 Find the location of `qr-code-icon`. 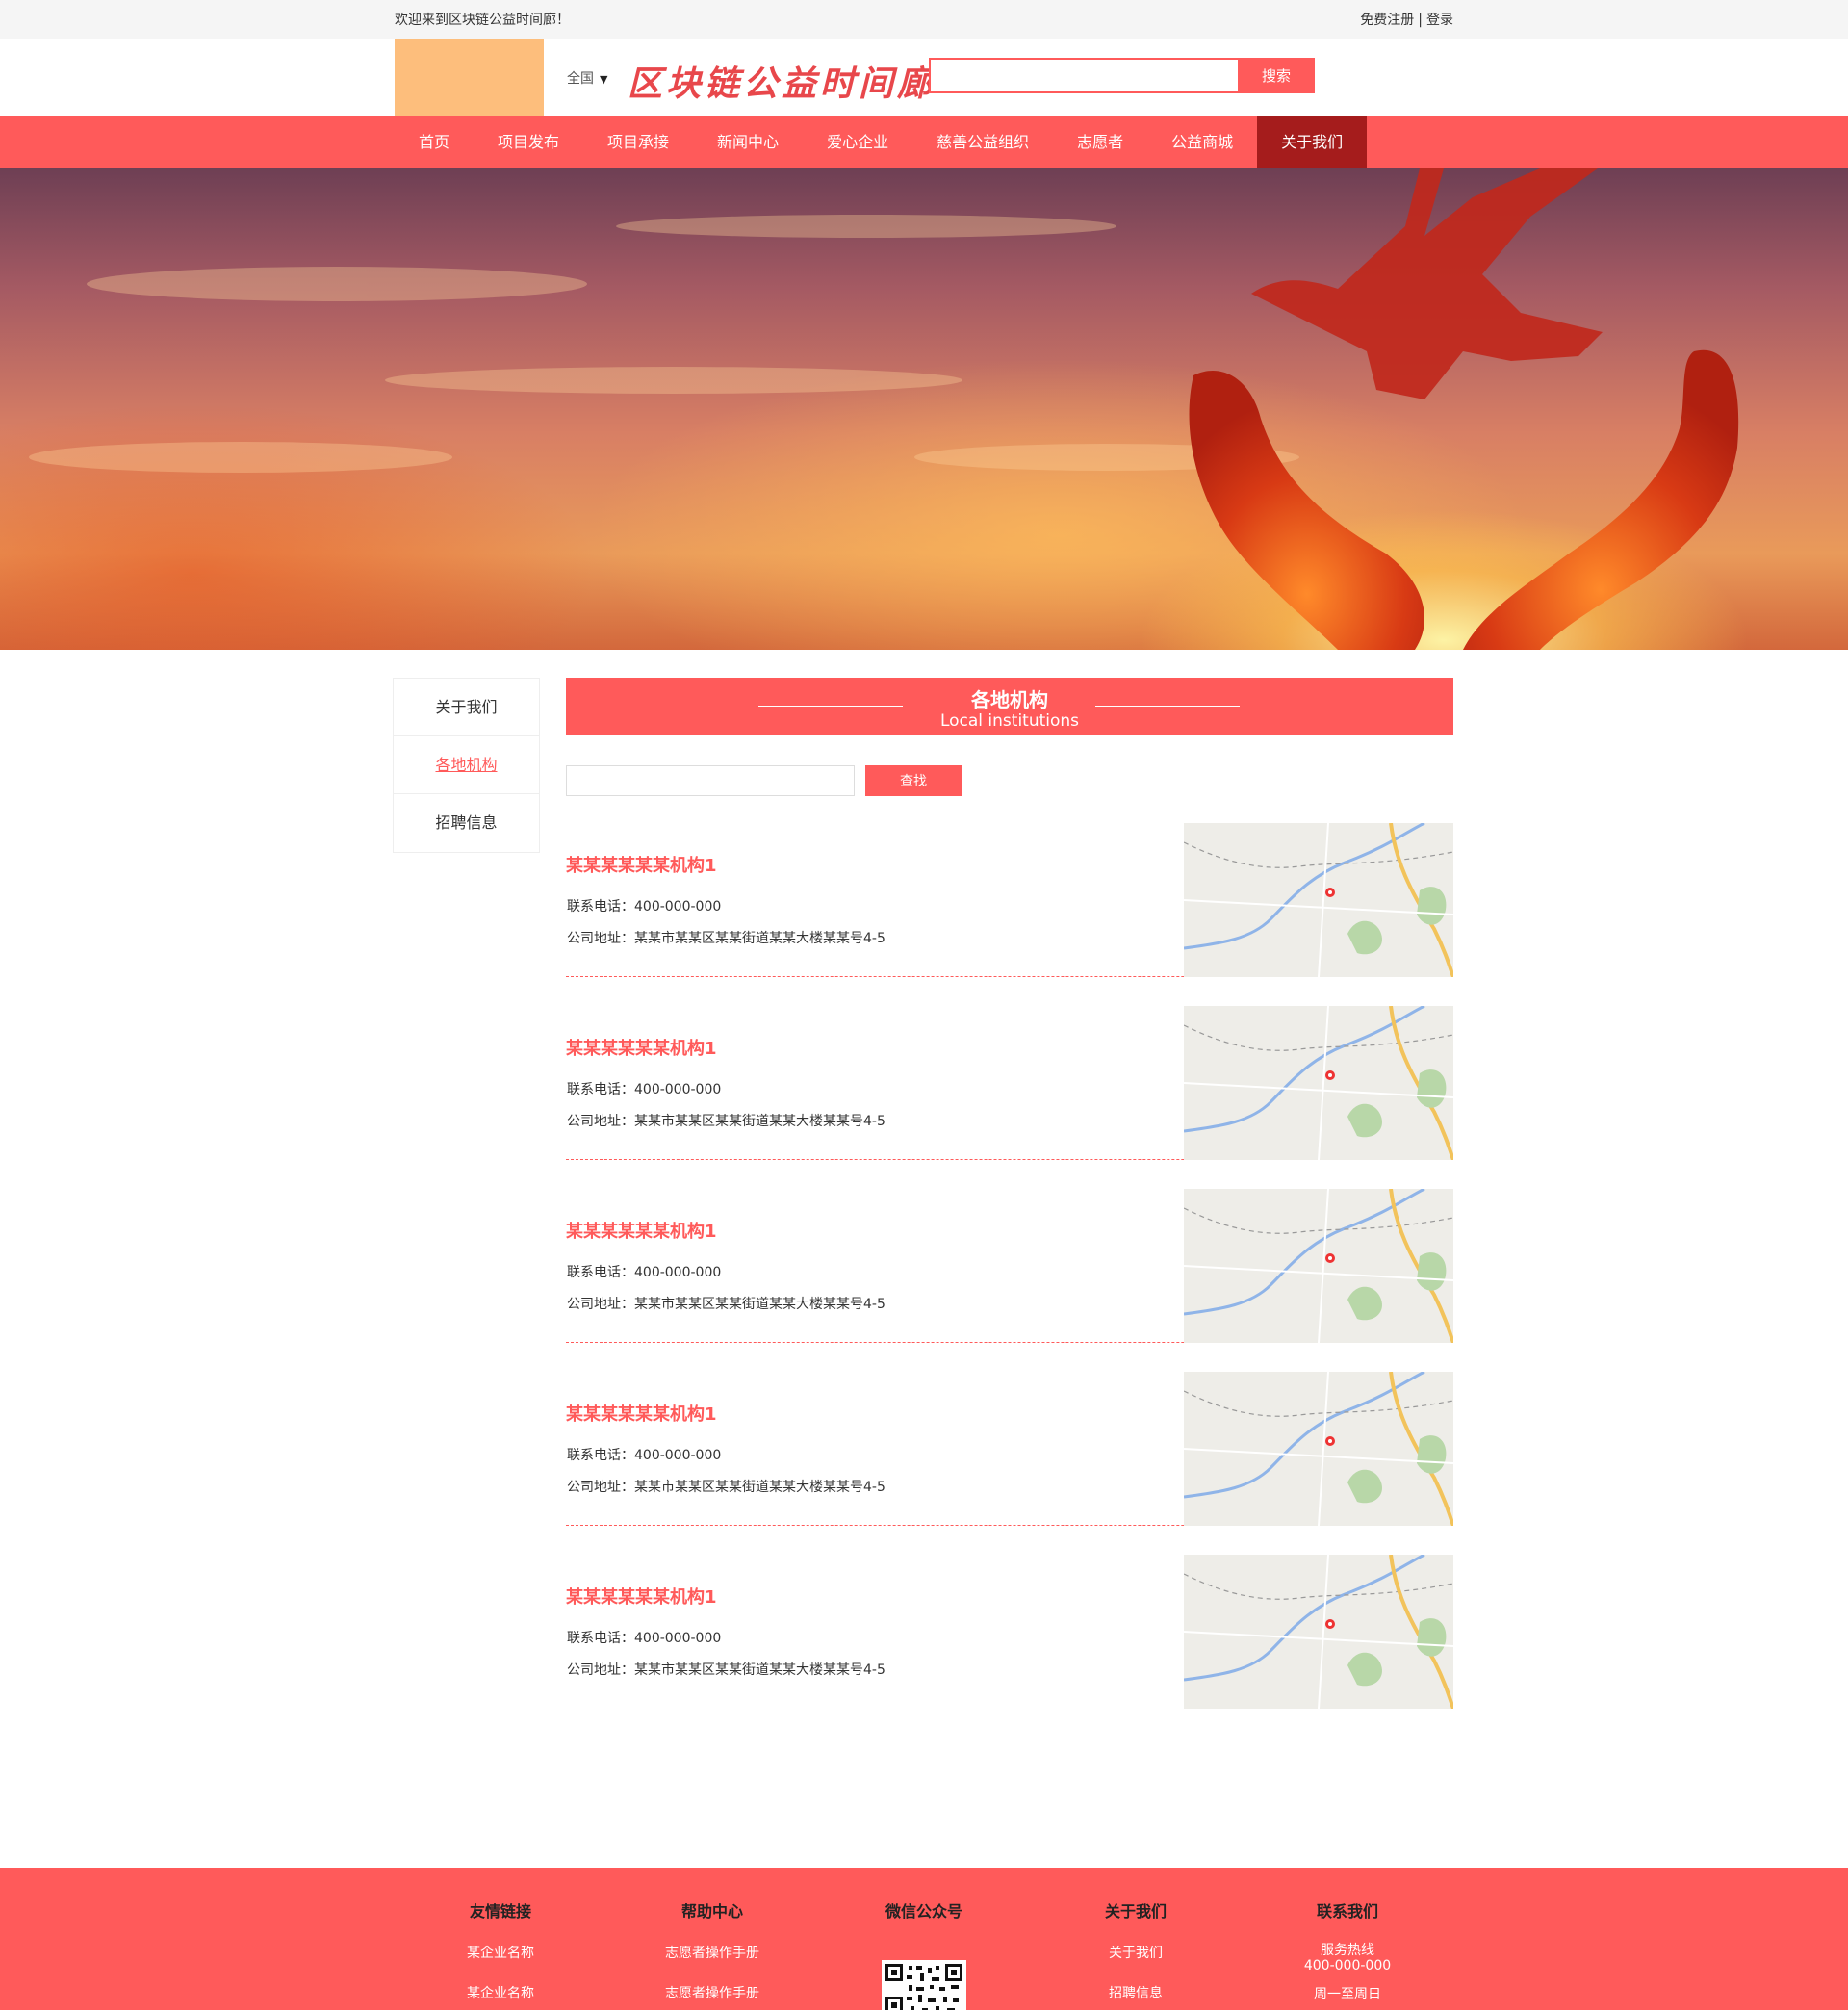

qr-code-icon is located at coordinates (924, 1987).